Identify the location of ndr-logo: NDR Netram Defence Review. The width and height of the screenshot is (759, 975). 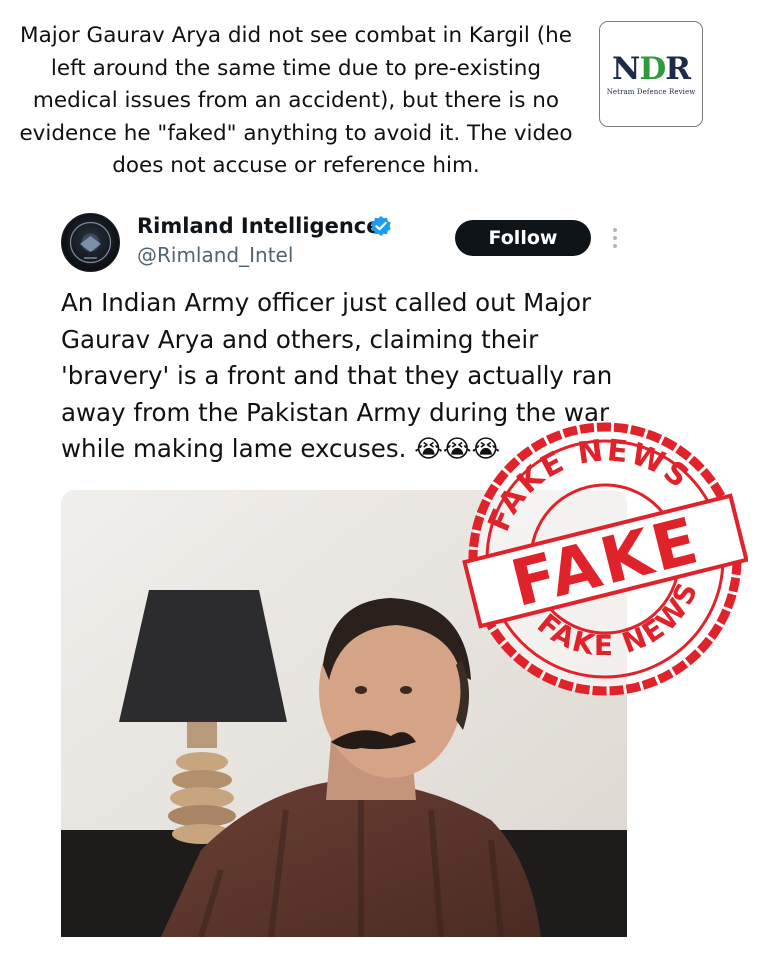
(651, 74).